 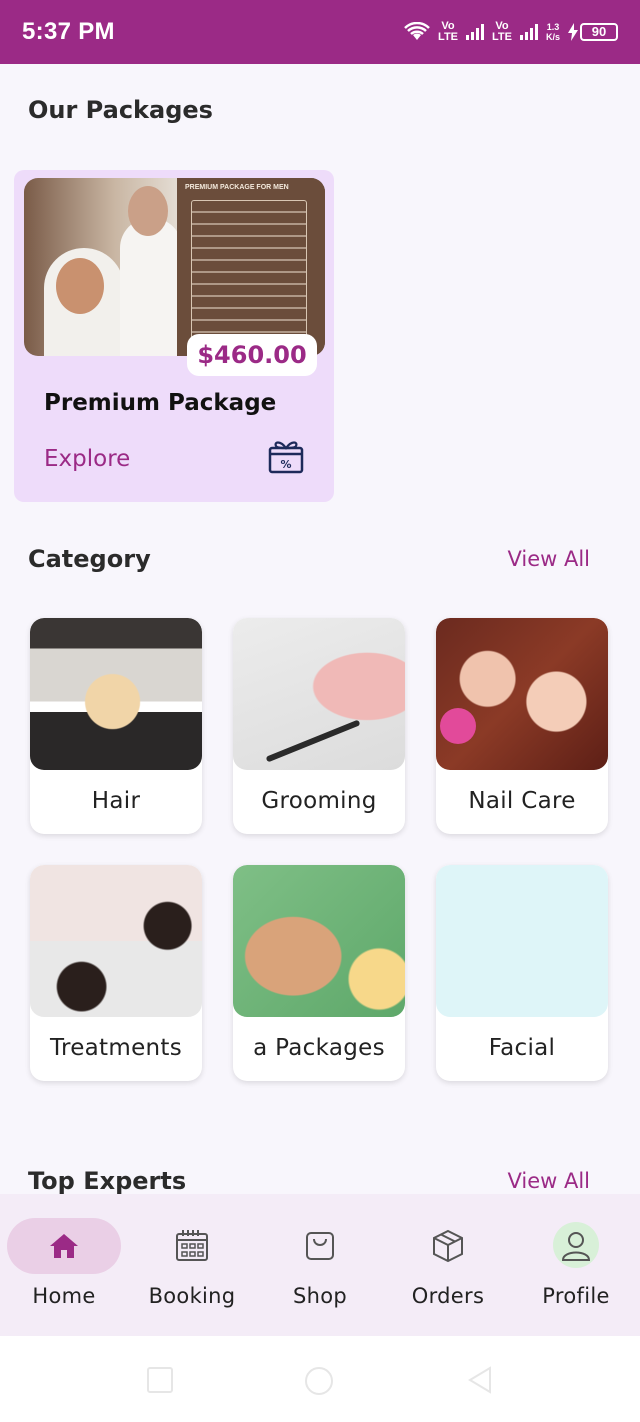 I want to click on category-card-nail-care: Nail Care, so click(x=522, y=726).